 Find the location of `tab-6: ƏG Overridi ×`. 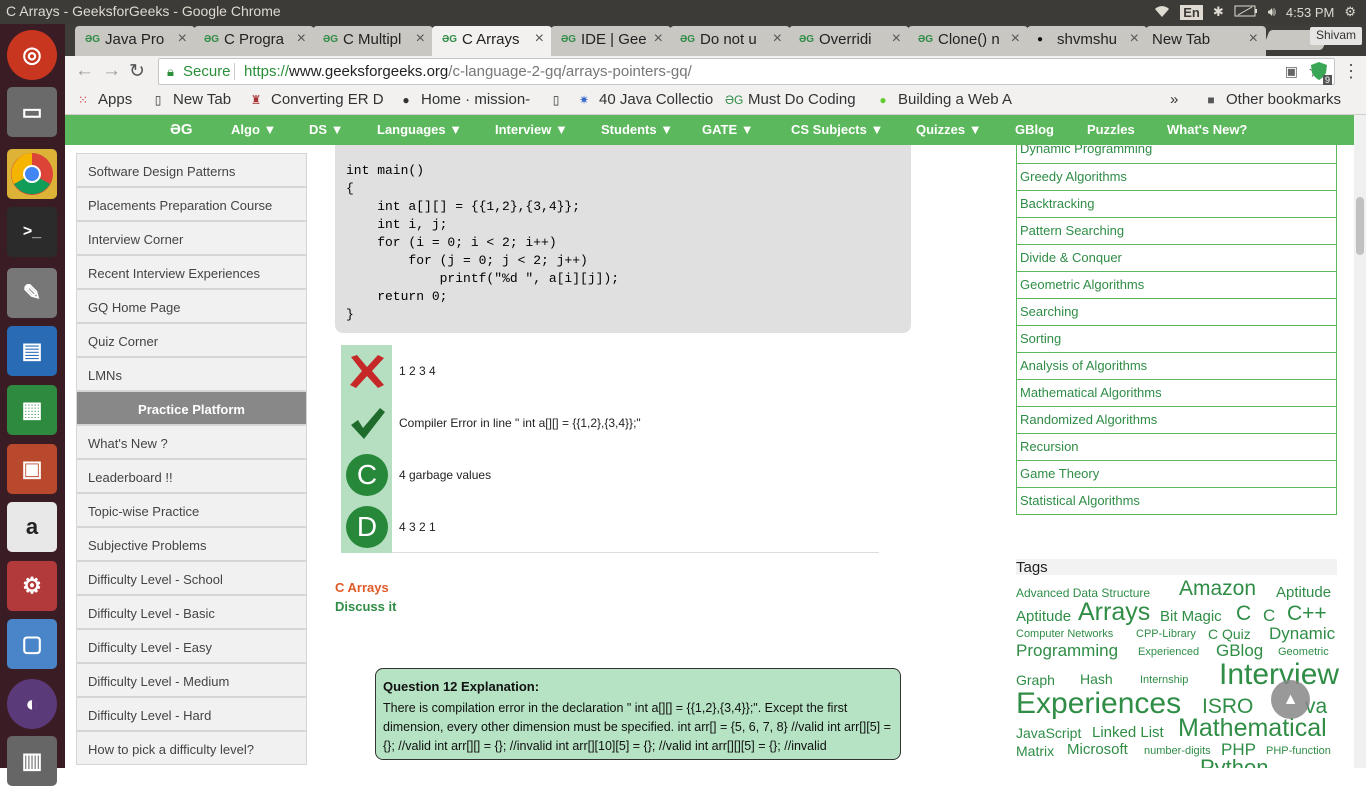

tab-6: ƏG Overridi × is located at coordinates (849, 41).